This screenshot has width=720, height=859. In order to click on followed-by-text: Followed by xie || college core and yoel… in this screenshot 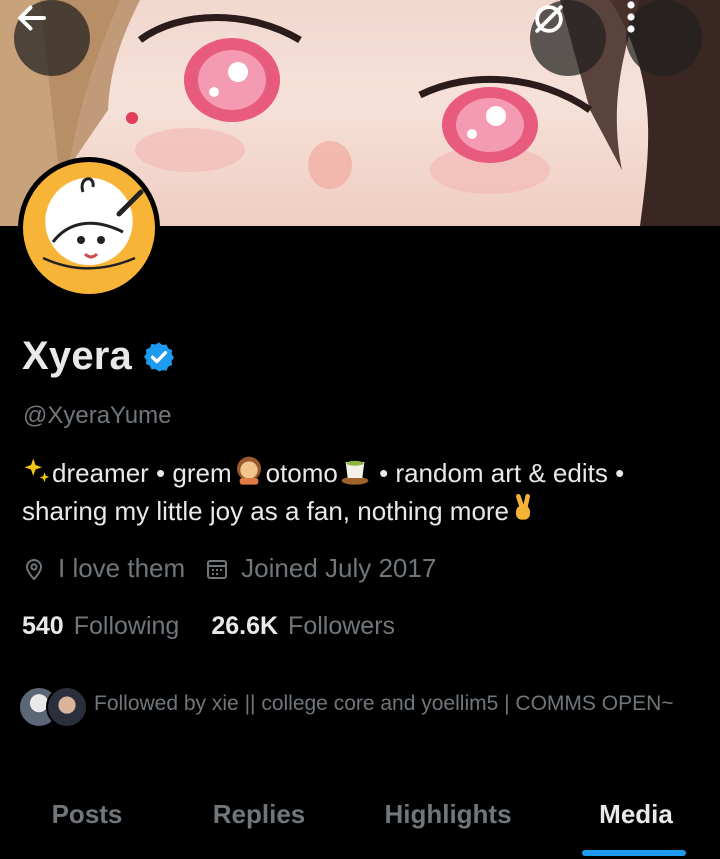, I will do `click(384, 703)`.